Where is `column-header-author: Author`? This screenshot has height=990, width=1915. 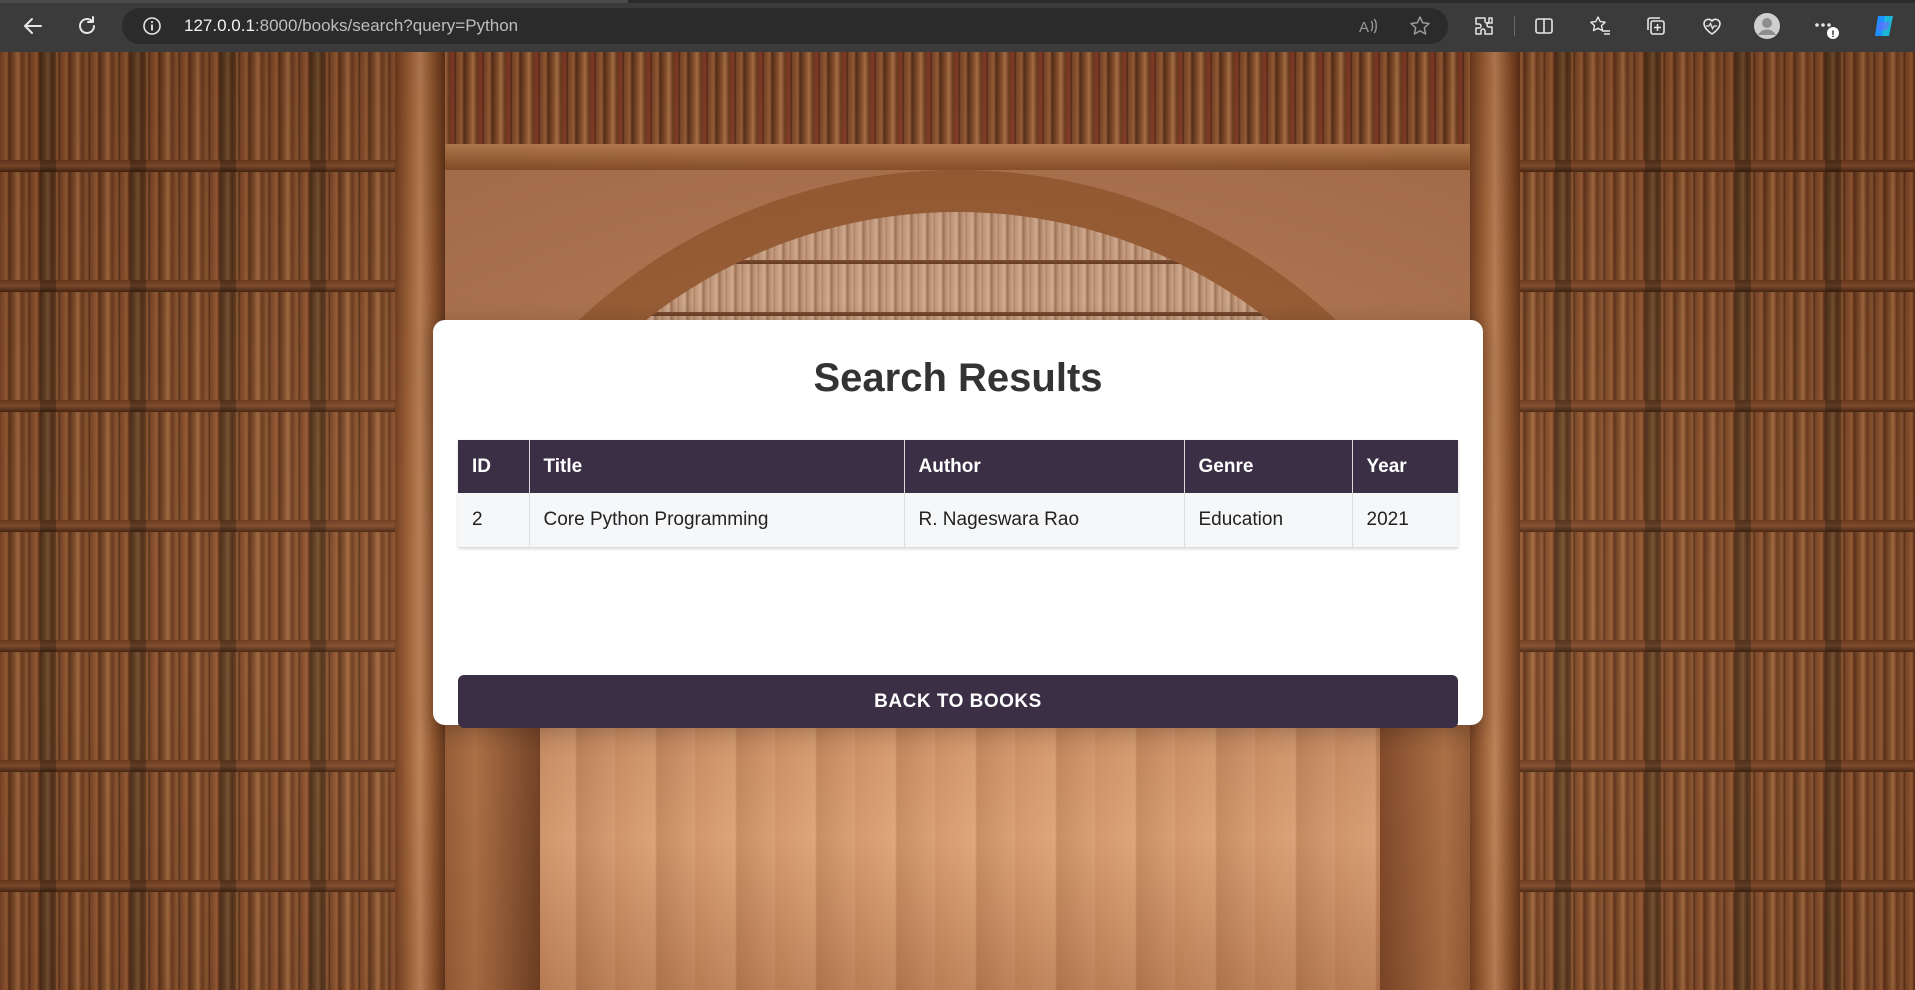
column-header-author: Author is located at coordinates (1044, 466).